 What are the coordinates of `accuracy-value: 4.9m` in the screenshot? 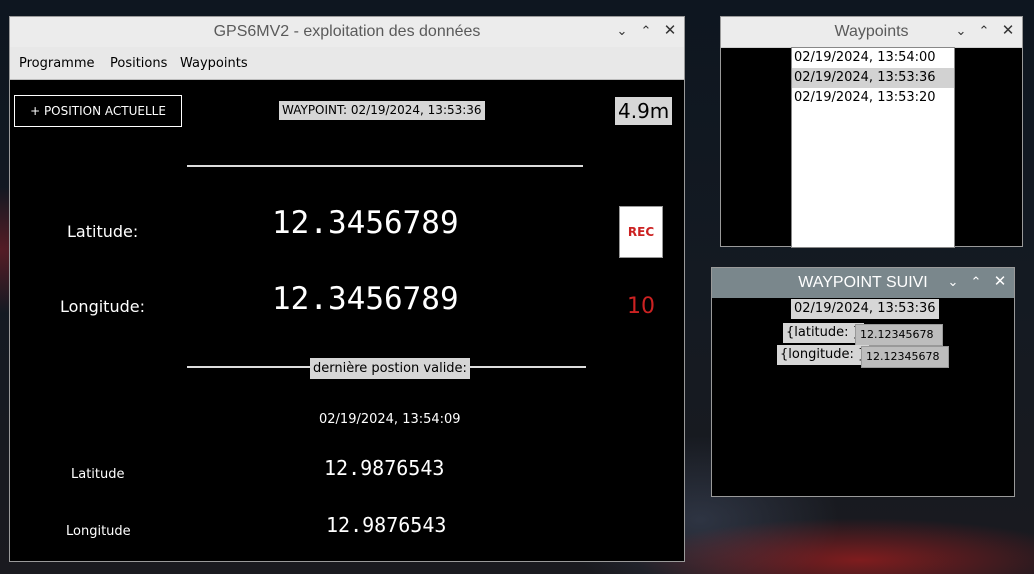 It's located at (644, 111).